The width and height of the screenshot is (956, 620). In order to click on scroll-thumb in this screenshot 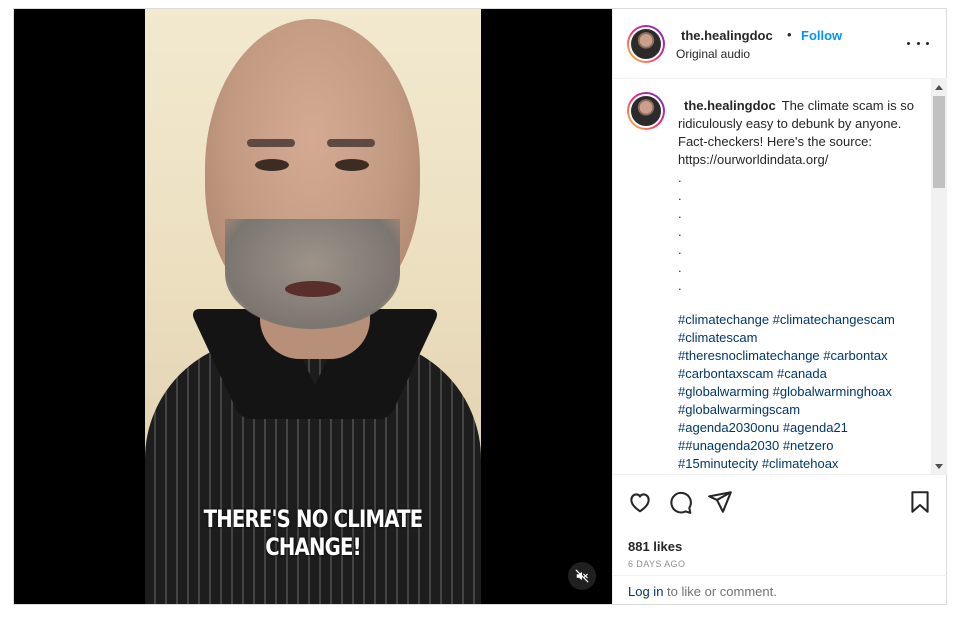, I will do `click(939, 142)`.